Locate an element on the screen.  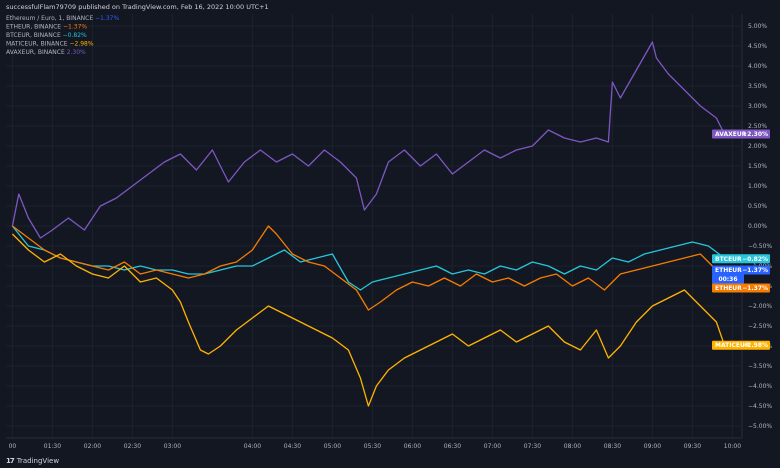
x-tick-label: 02:30 is located at coordinates (132, 446).